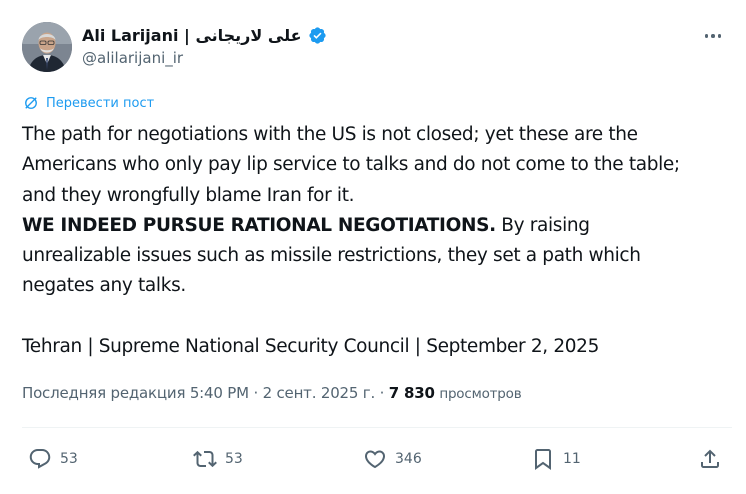 This screenshot has width=746, height=494. I want to click on like-count: 346, so click(408, 459).